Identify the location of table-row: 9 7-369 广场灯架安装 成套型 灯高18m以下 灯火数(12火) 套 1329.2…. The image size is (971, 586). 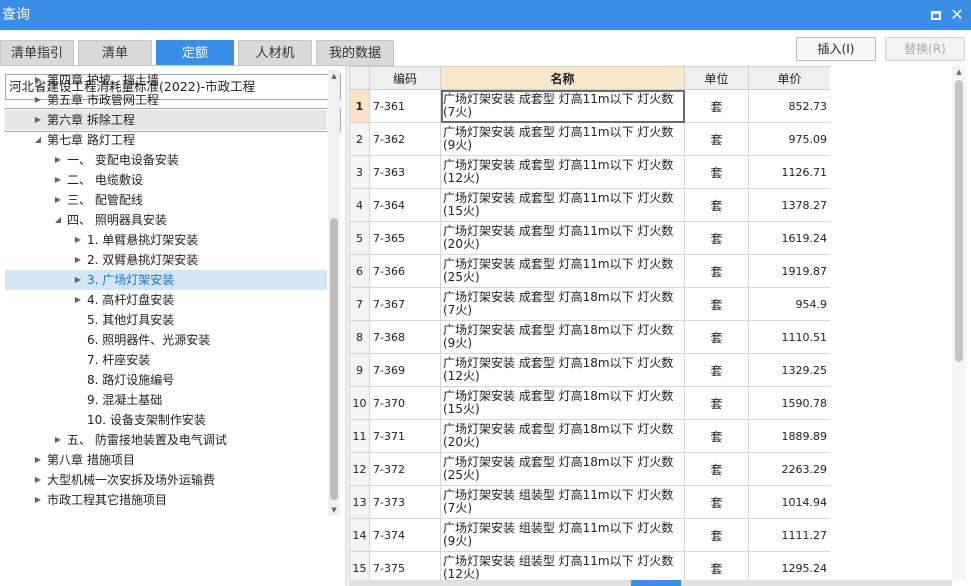
(589, 370).